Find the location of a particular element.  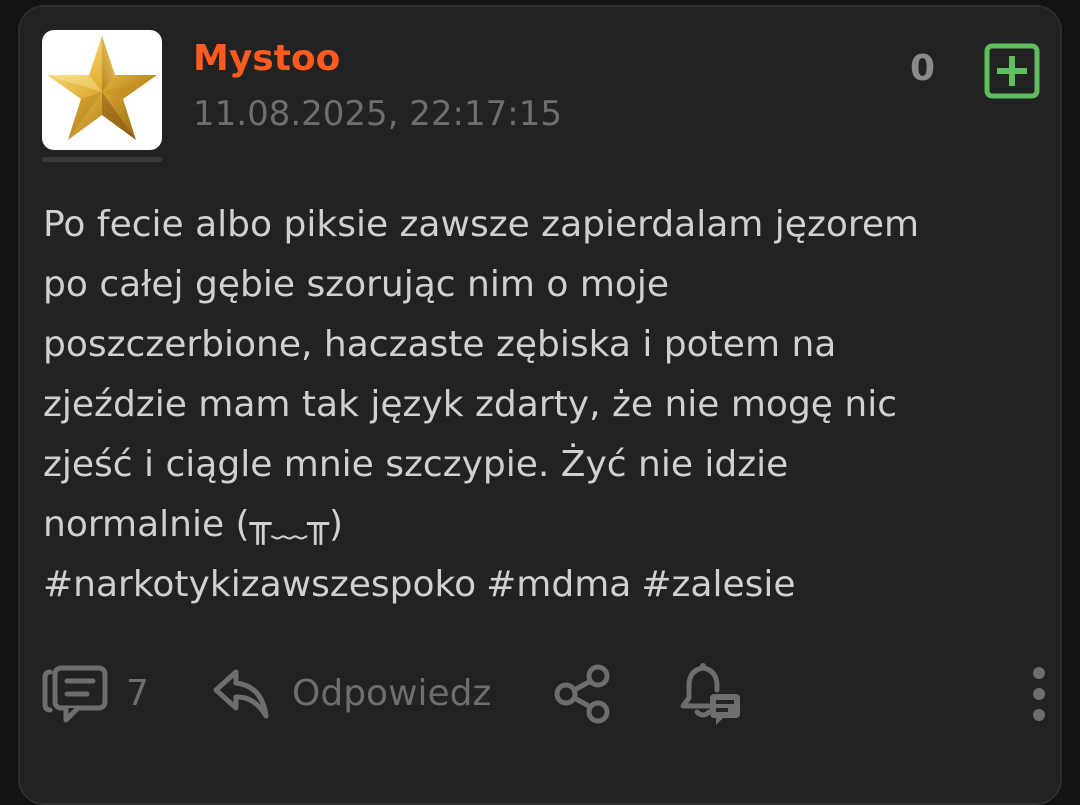

more-options-button is located at coordinates (1039, 694).